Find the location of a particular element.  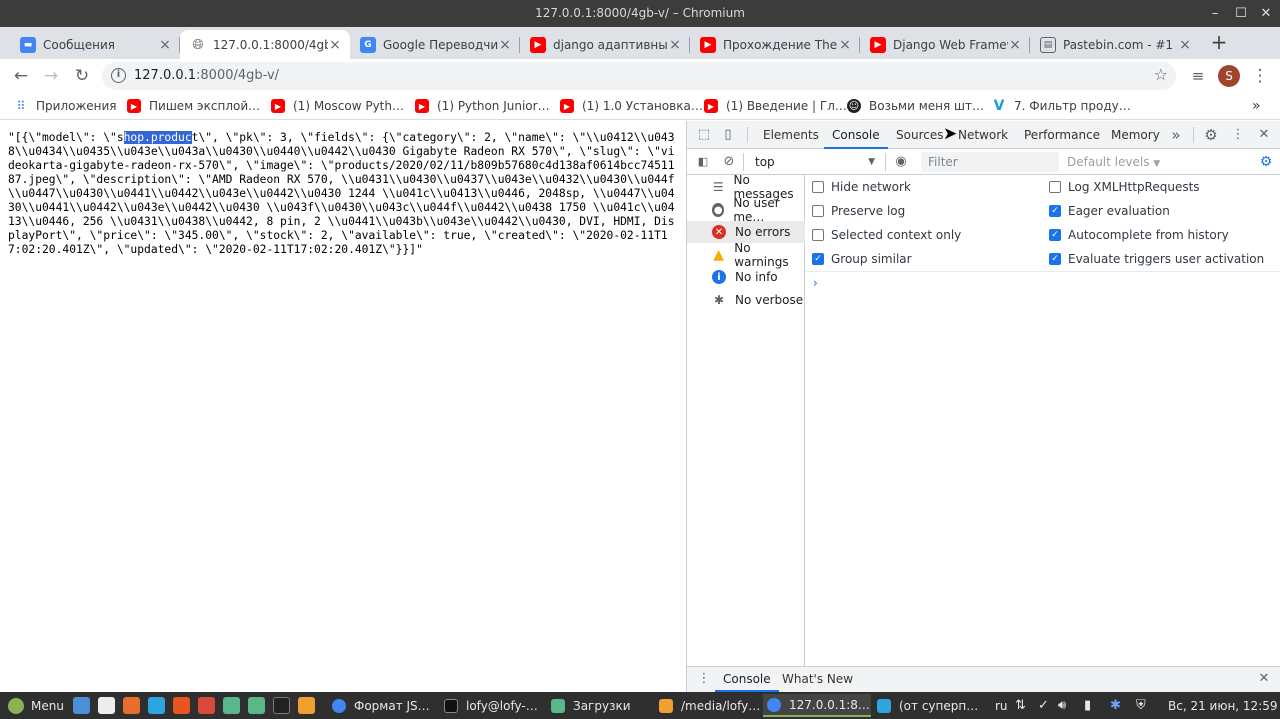

sublime-text-icon is located at coordinates (306, 705).